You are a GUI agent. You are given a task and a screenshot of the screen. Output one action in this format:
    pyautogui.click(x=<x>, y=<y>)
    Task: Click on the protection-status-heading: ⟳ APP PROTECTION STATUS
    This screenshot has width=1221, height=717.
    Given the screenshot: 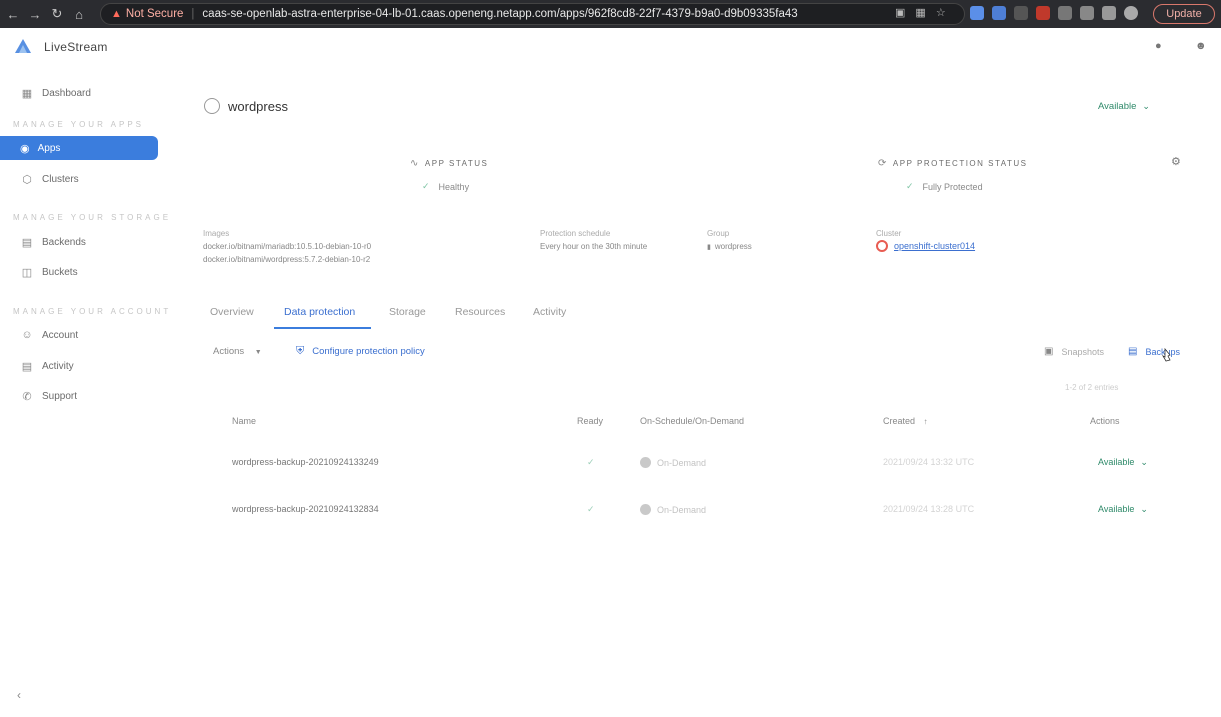 What is the action you would take?
    pyautogui.click(x=953, y=163)
    